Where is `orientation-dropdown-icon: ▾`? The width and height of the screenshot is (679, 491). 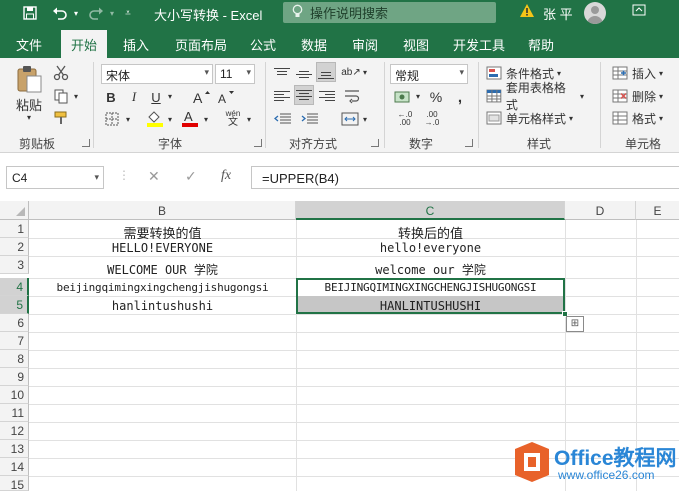 orientation-dropdown-icon: ▾ is located at coordinates (365, 72).